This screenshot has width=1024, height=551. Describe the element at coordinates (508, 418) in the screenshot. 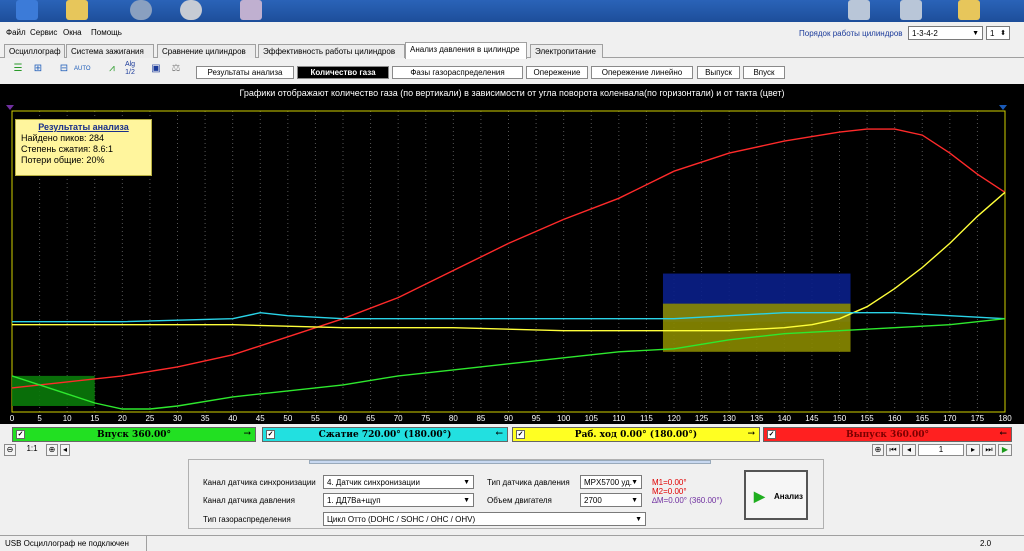

I see `x-tick-label: 90` at that location.